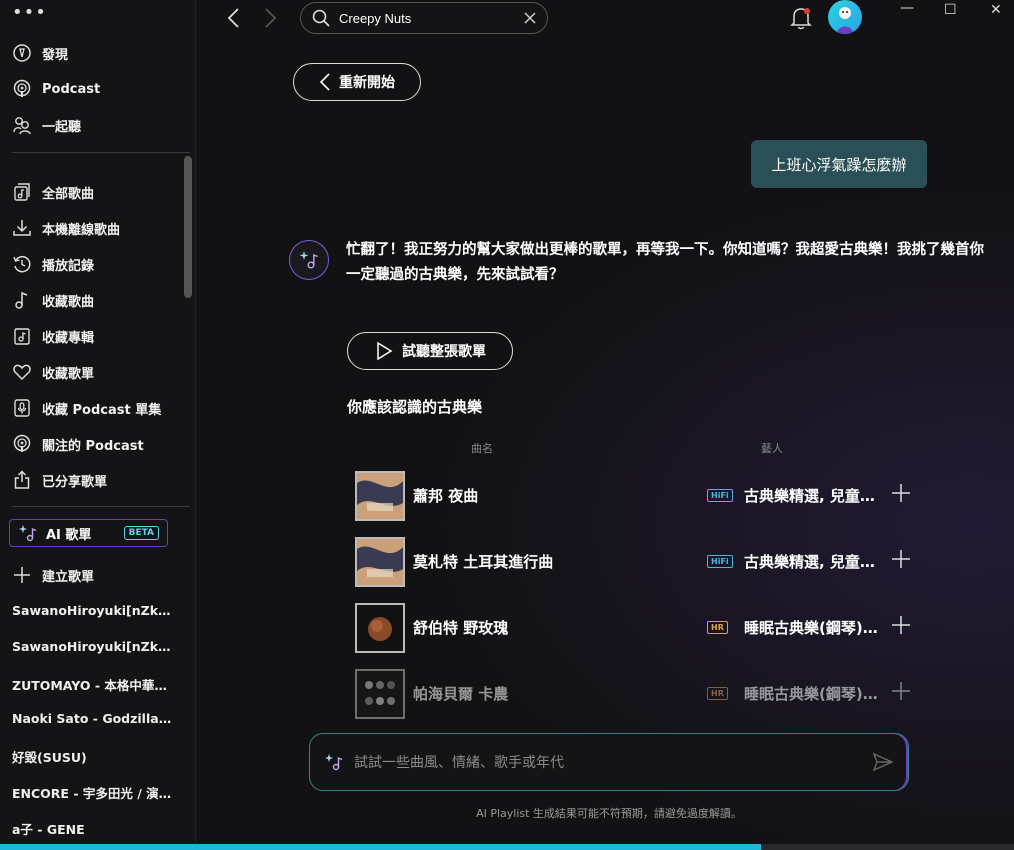 Image resolution: width=1014 pixels, height=850 pixels. I want to click on sidebar-item-offline: 本機離線歌曲, so click(97, 228).